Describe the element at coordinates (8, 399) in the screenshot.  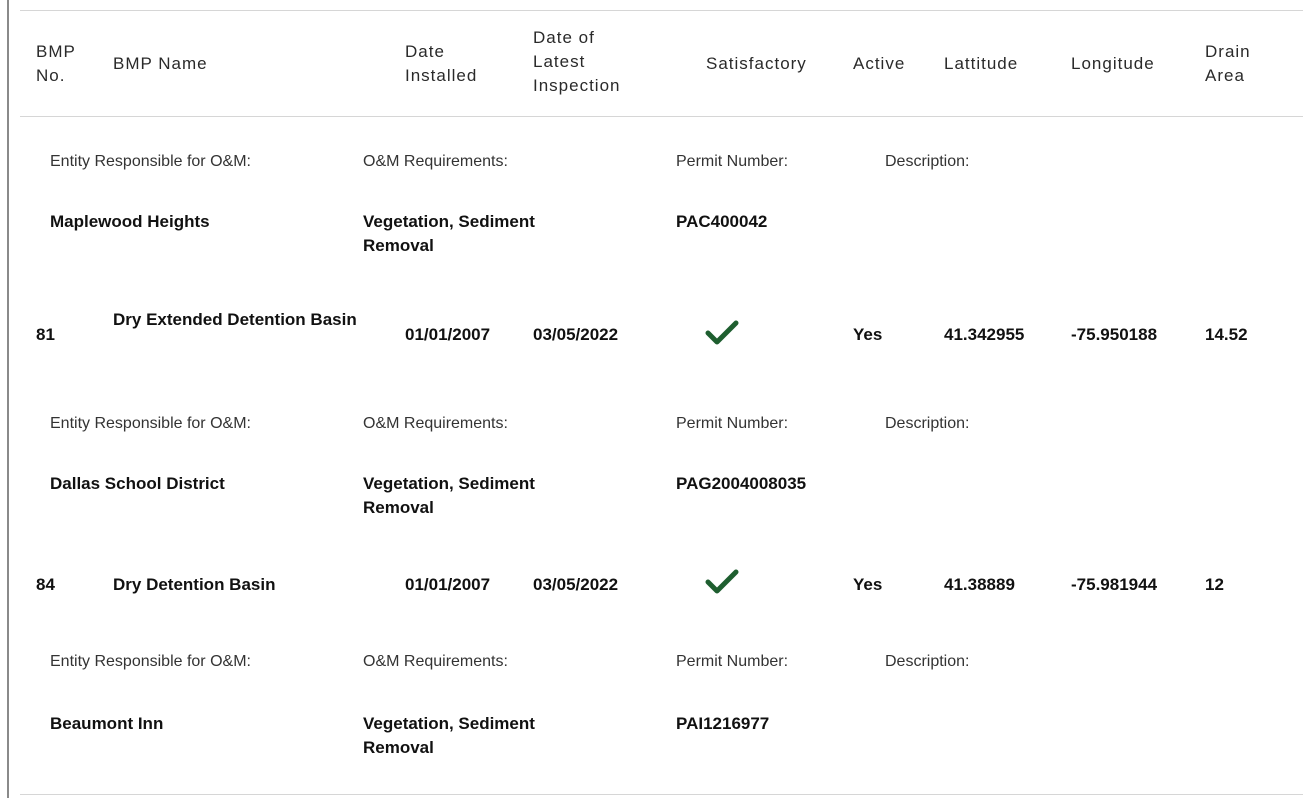
I see `left-border` at that location.